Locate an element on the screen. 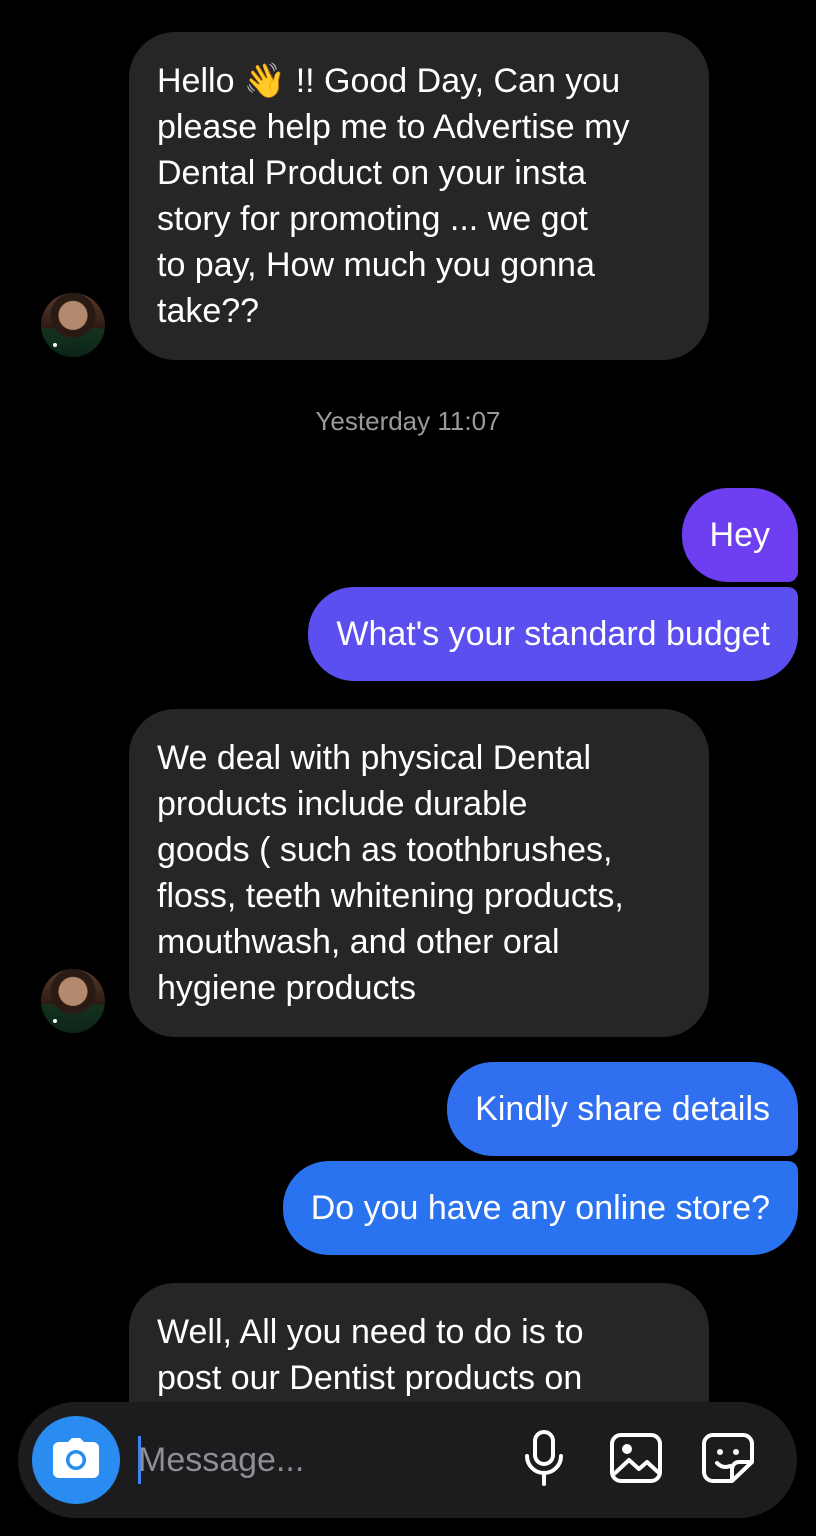 This screenshot has height=1536, width=816. gallery-icon is located at coordinates (636, 1460).